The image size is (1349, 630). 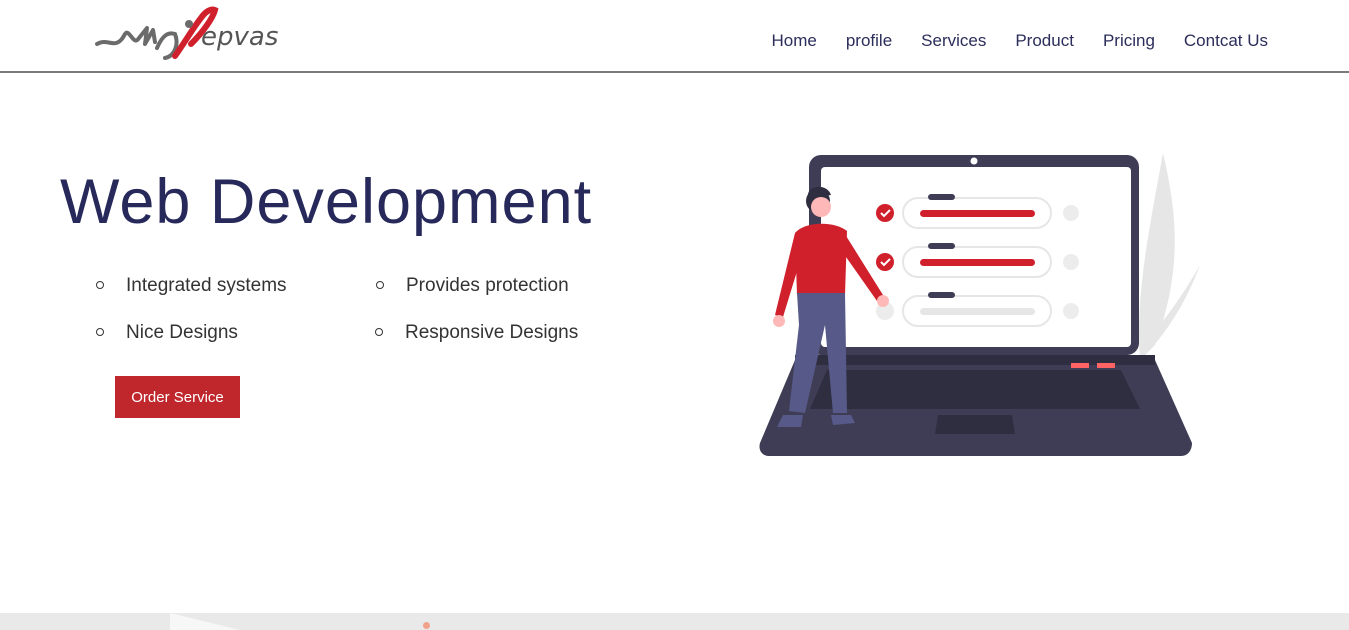 I want to click on nav-contact: Contcat Us, so click(x=1226, y=41).